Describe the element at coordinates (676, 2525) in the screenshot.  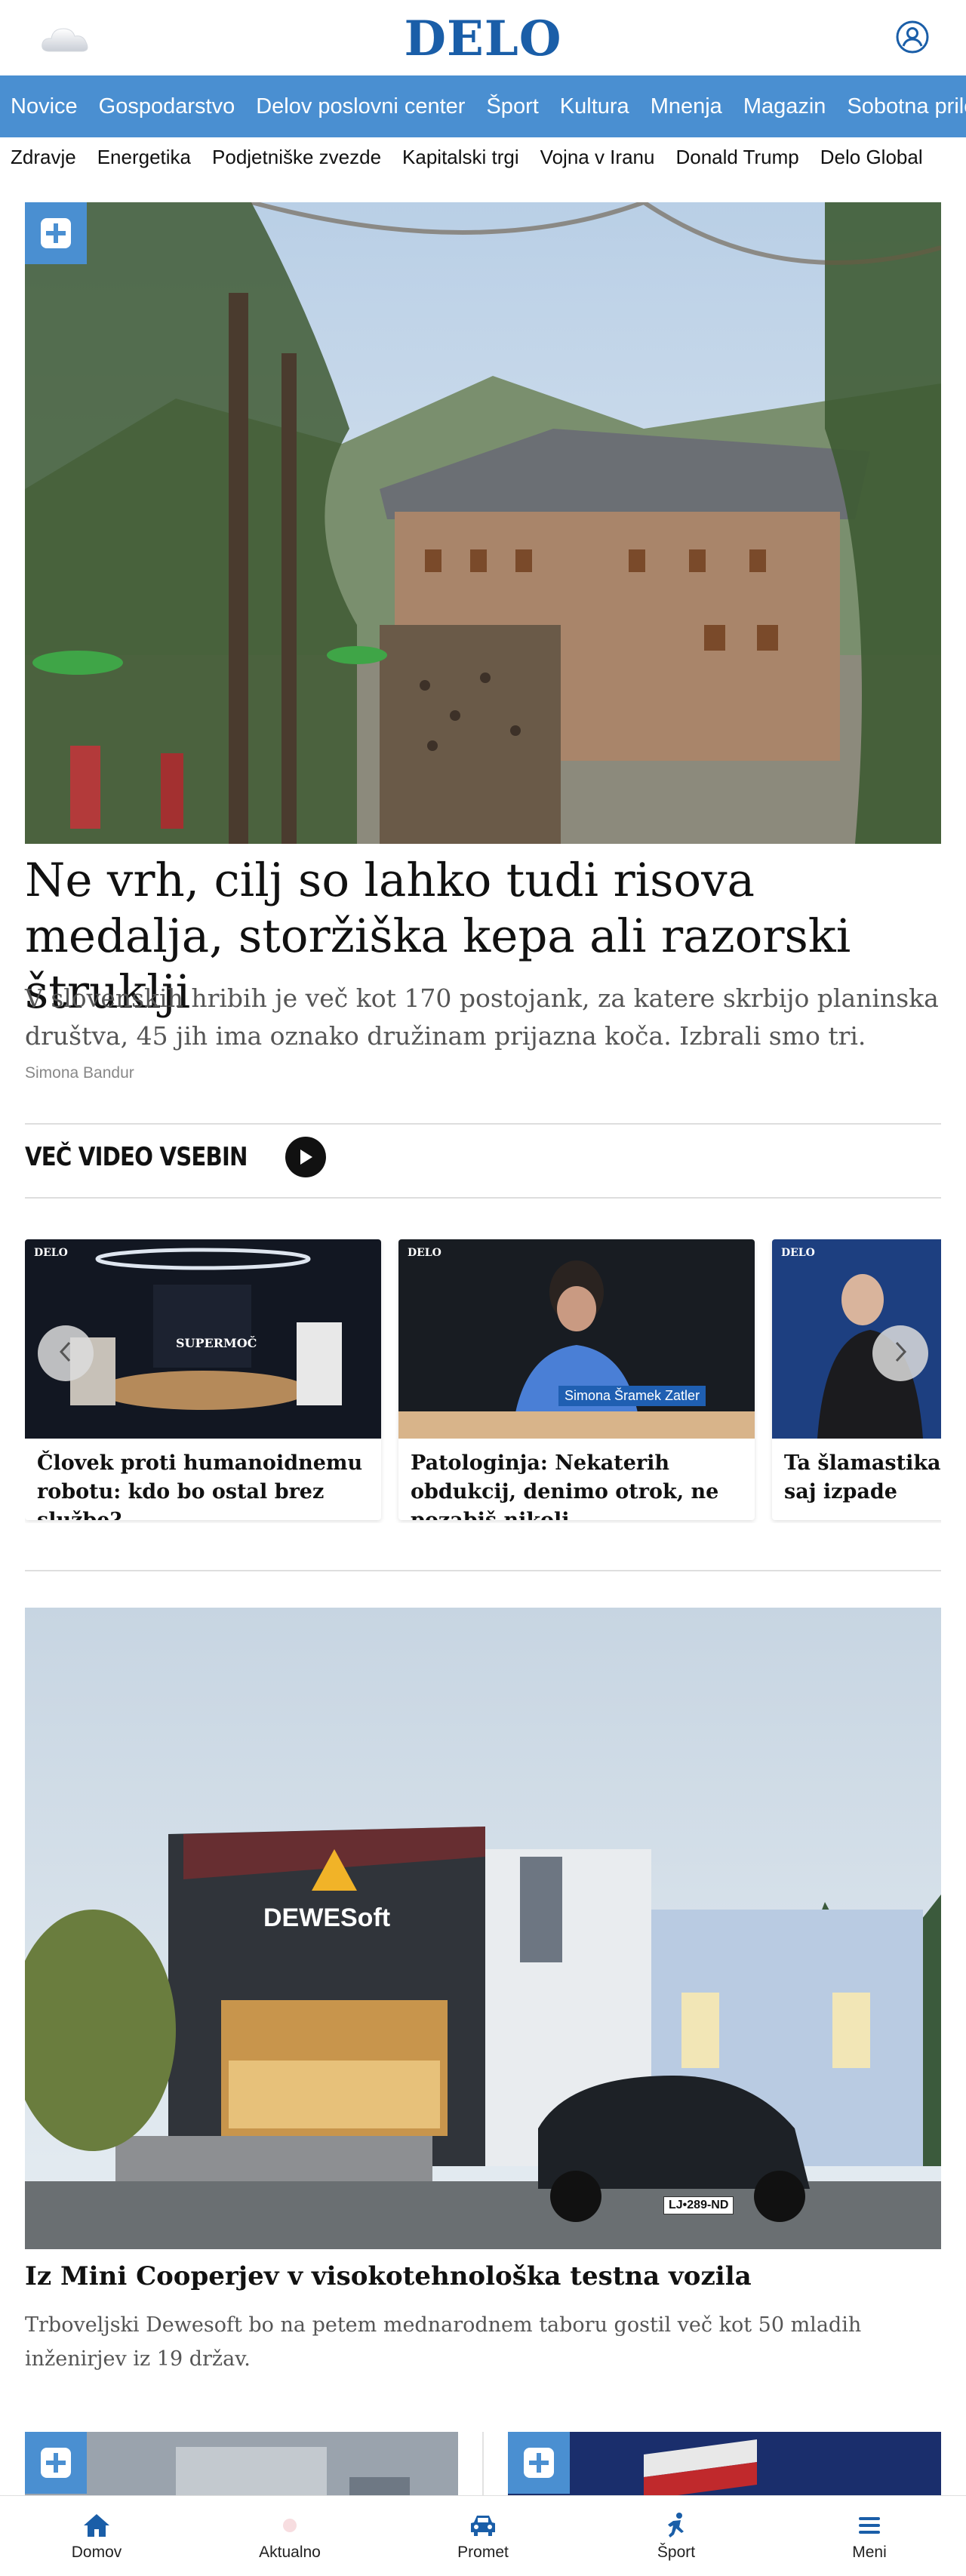
I see `running-person-icon` at that location.